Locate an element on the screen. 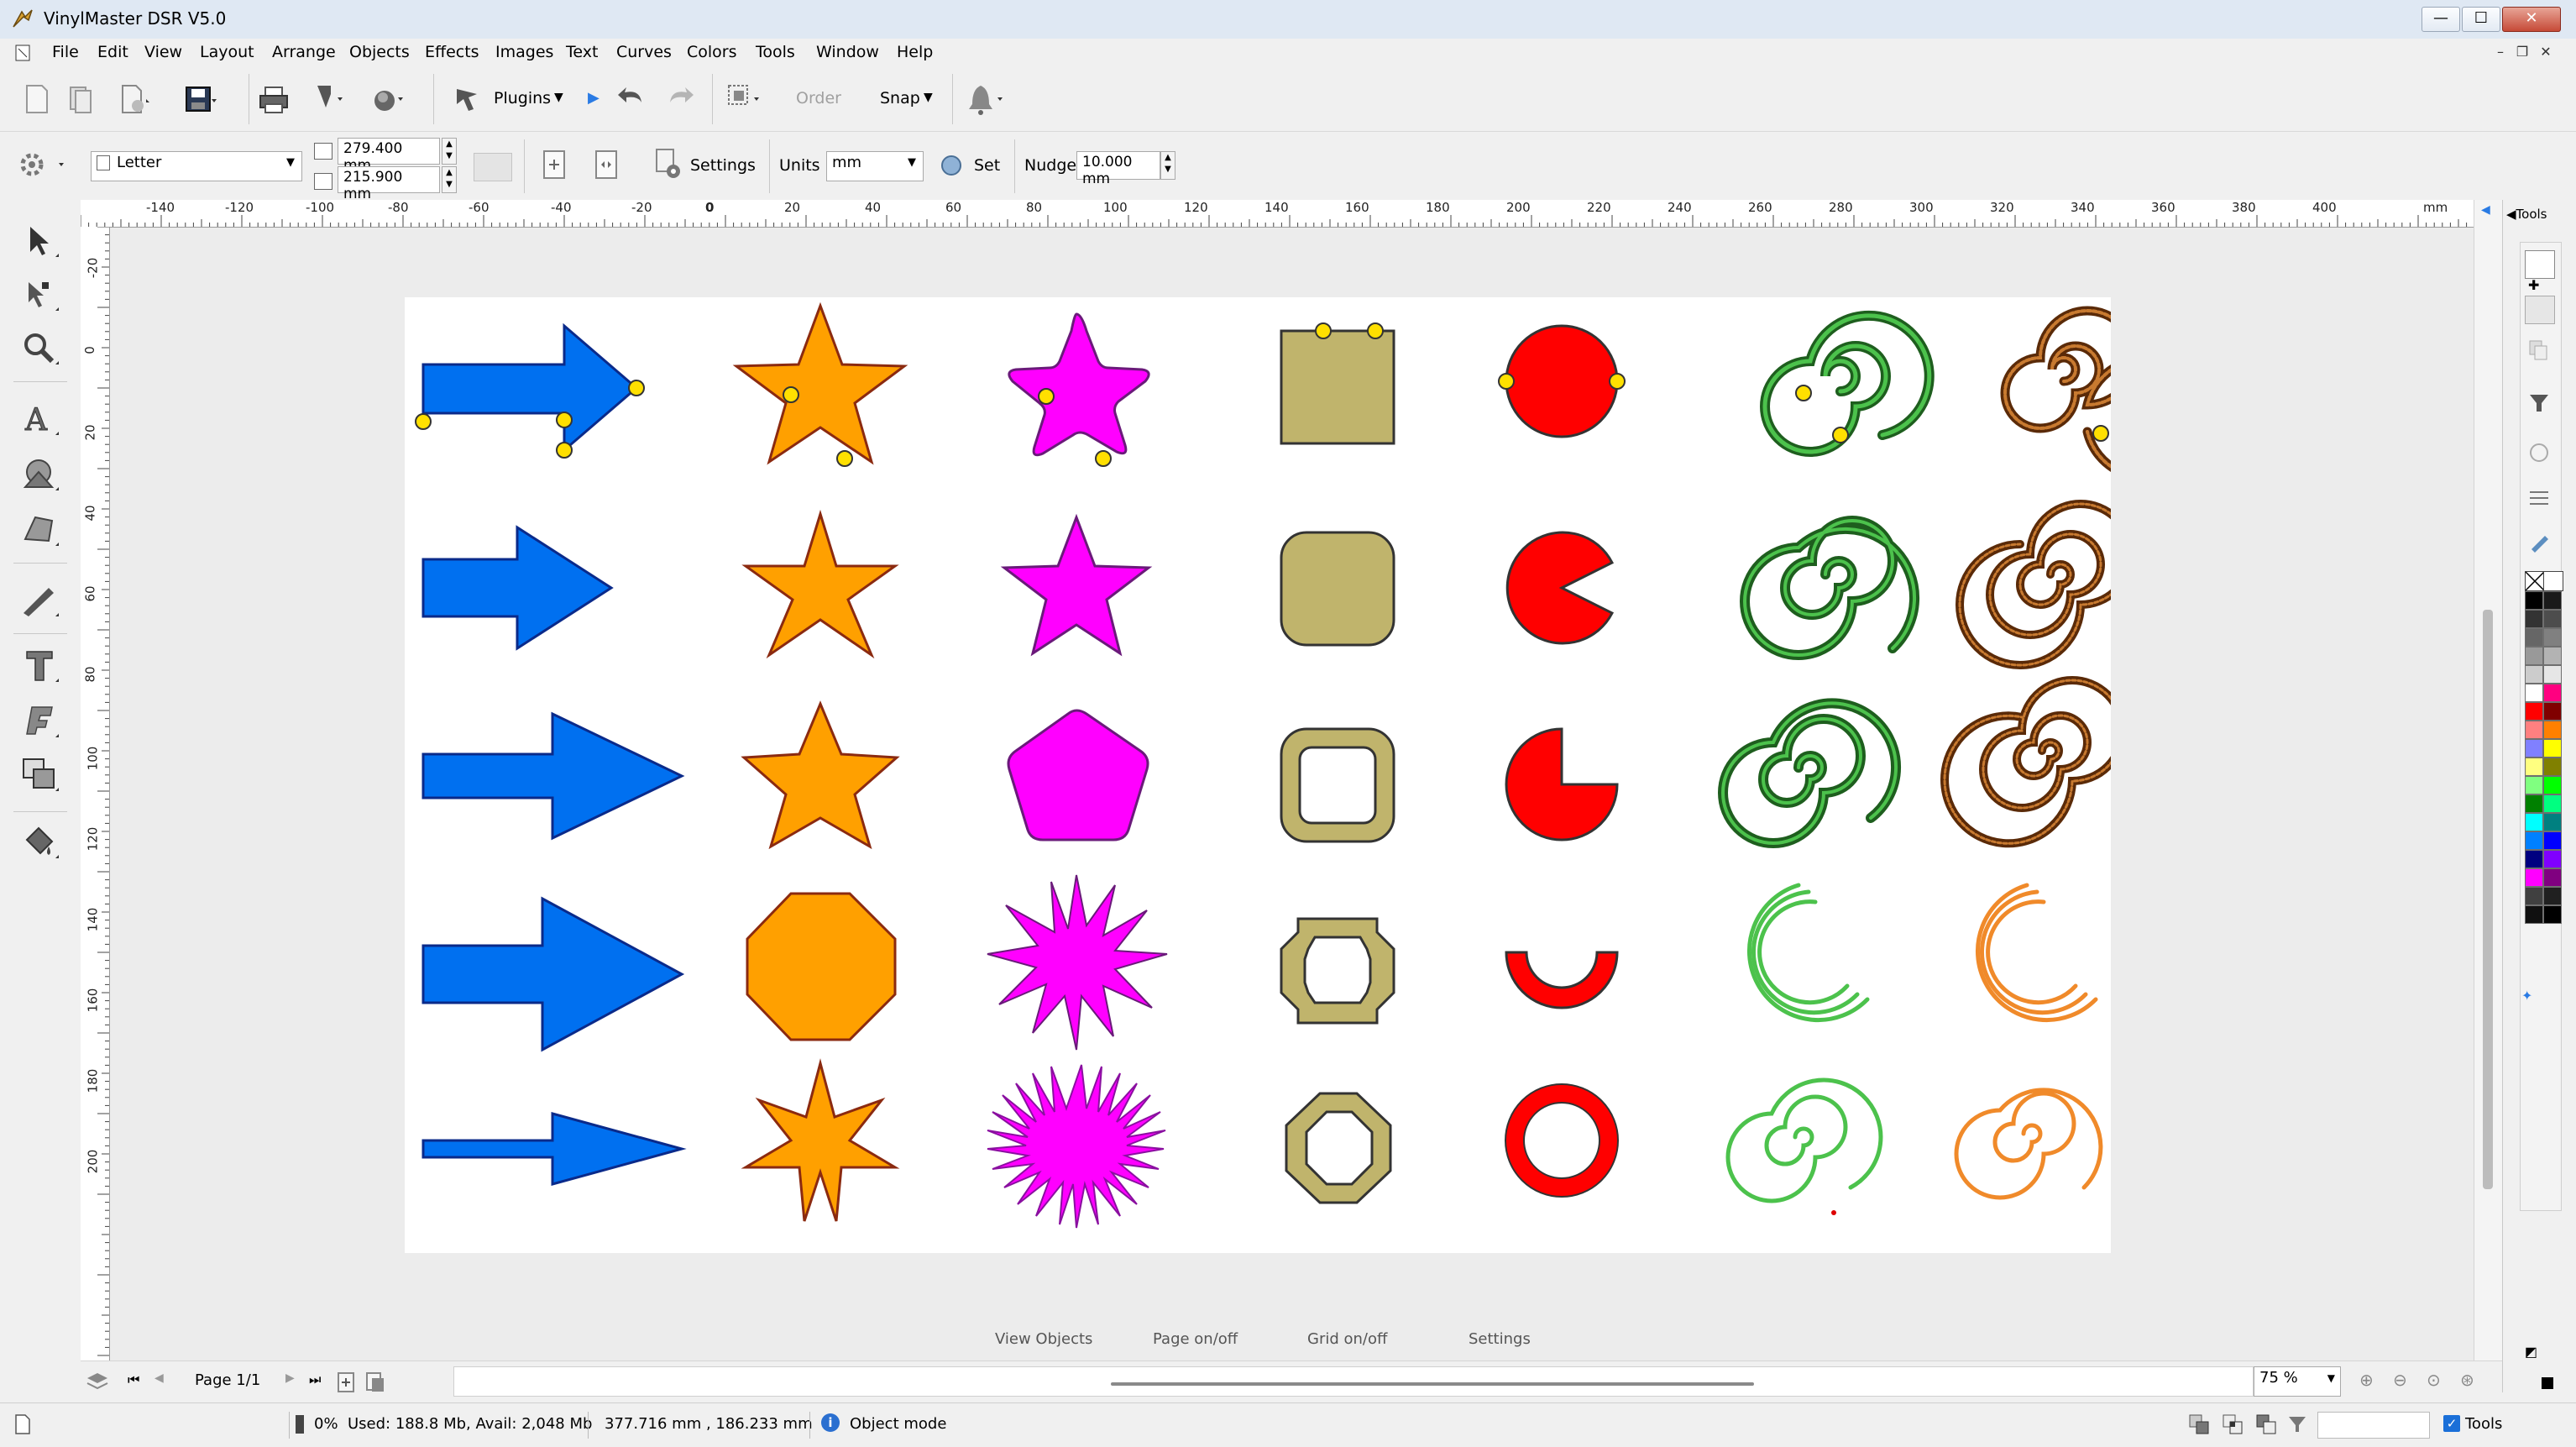  palette-options-icon: ✦ is located at coordinates (2526, 996).